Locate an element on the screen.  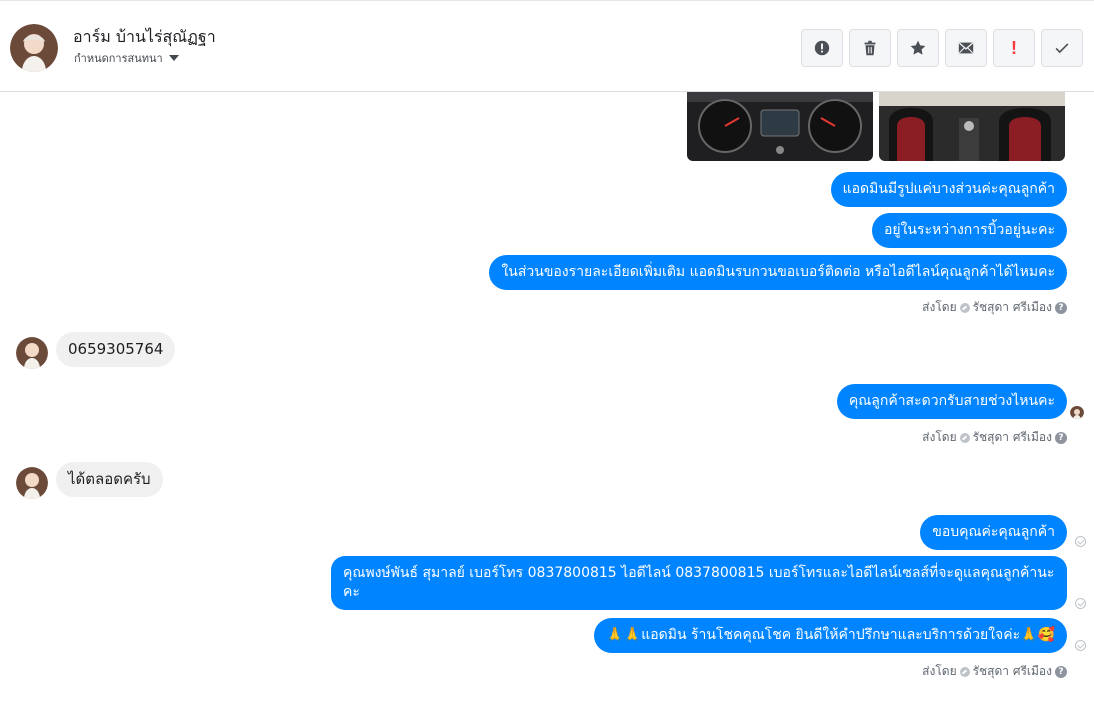
conversation-settings: กำหนดการสนทนา is located at coordinates (126, 58).